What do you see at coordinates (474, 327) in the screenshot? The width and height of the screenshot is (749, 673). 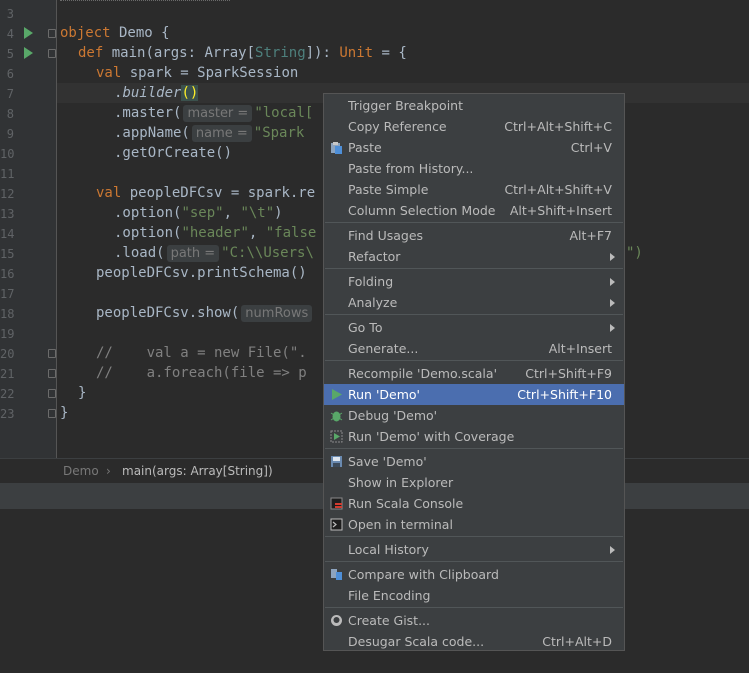 I see `menu-item-go-to: Go To` at bounding box center [474, 327].